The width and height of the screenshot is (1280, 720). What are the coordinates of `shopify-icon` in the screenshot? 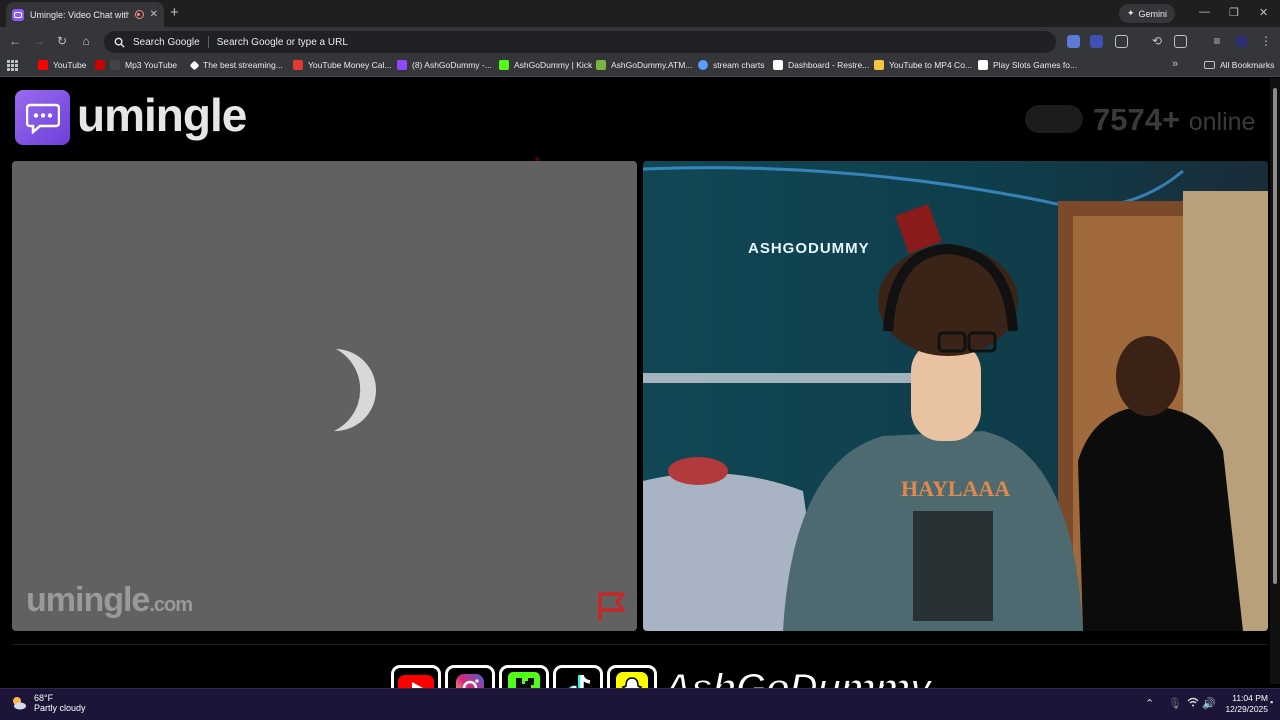 It's located at (601, 65).